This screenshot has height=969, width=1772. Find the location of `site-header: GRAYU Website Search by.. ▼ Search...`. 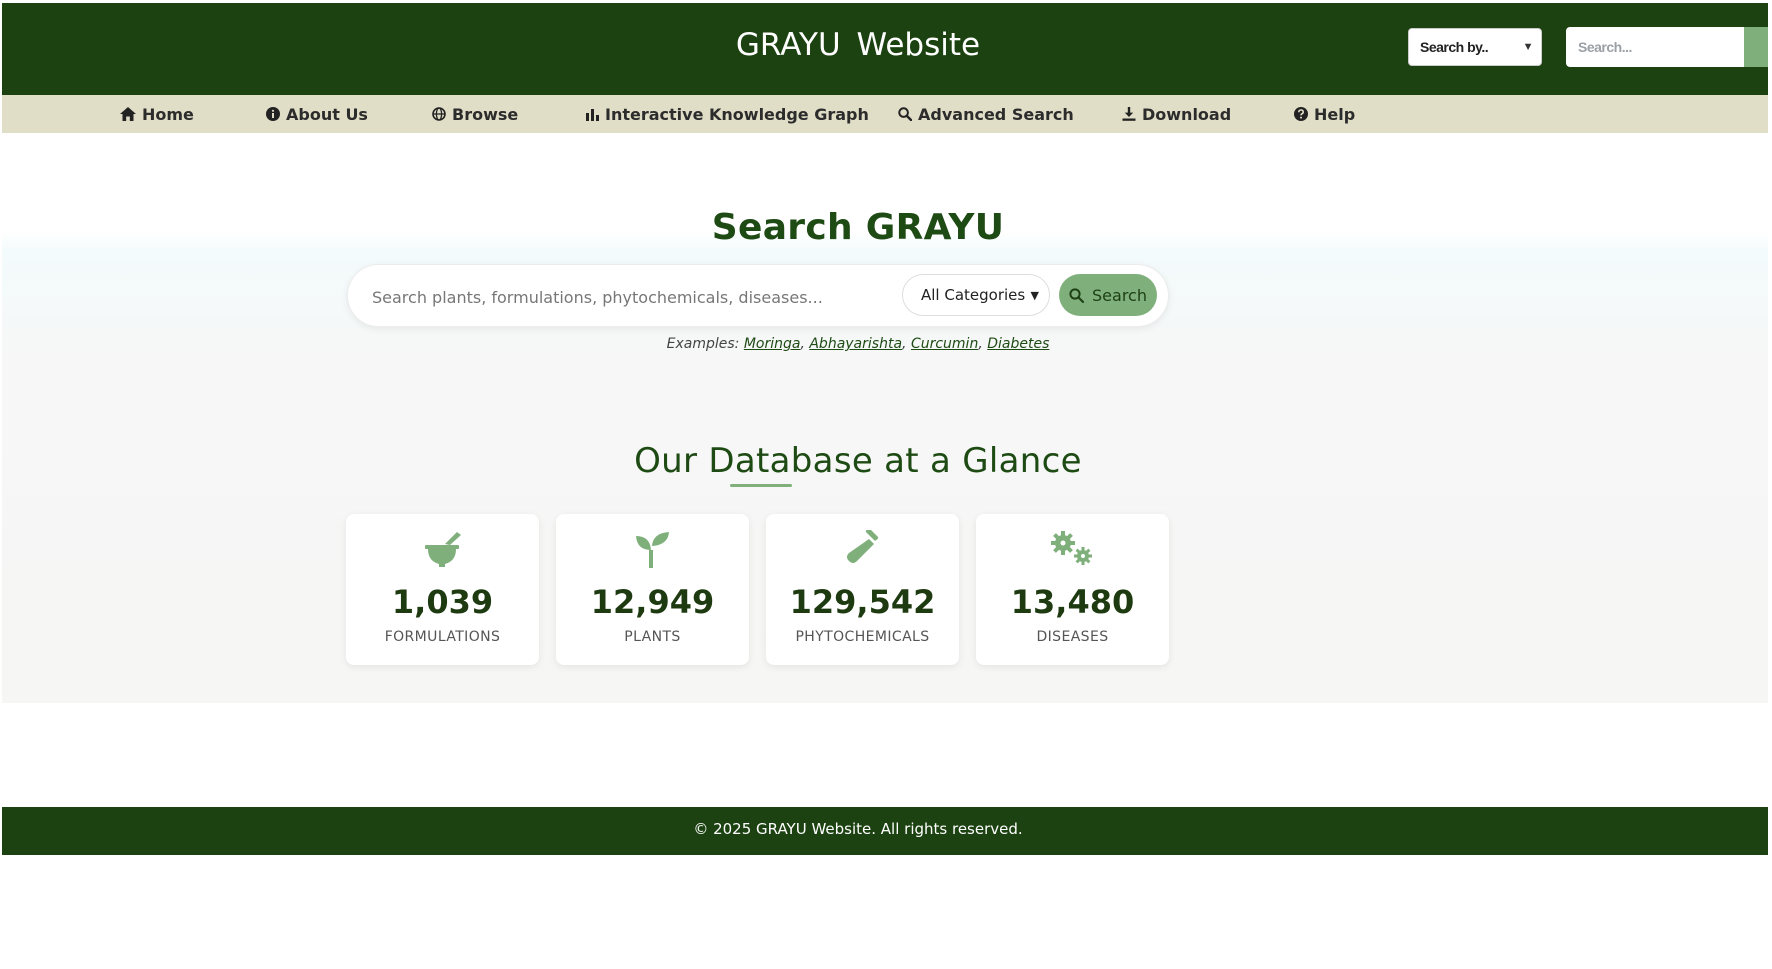

site-header: GRAYU Website Search by.. ▼ Search... is located at coordinates (885, 49).